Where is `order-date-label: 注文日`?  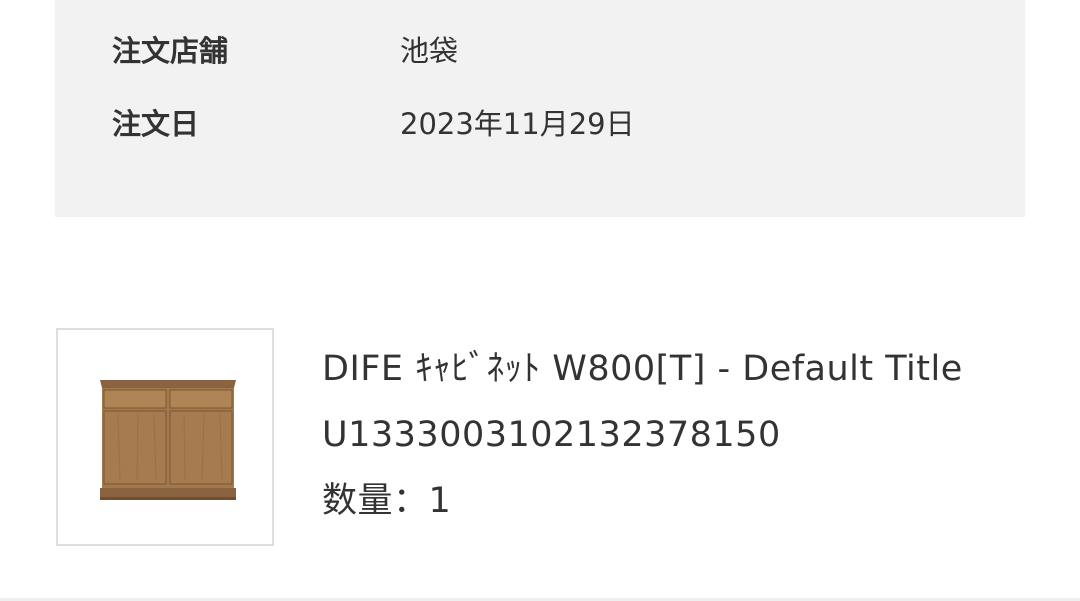
order-date-label: 注文日 is located at coordinates (156, 124).